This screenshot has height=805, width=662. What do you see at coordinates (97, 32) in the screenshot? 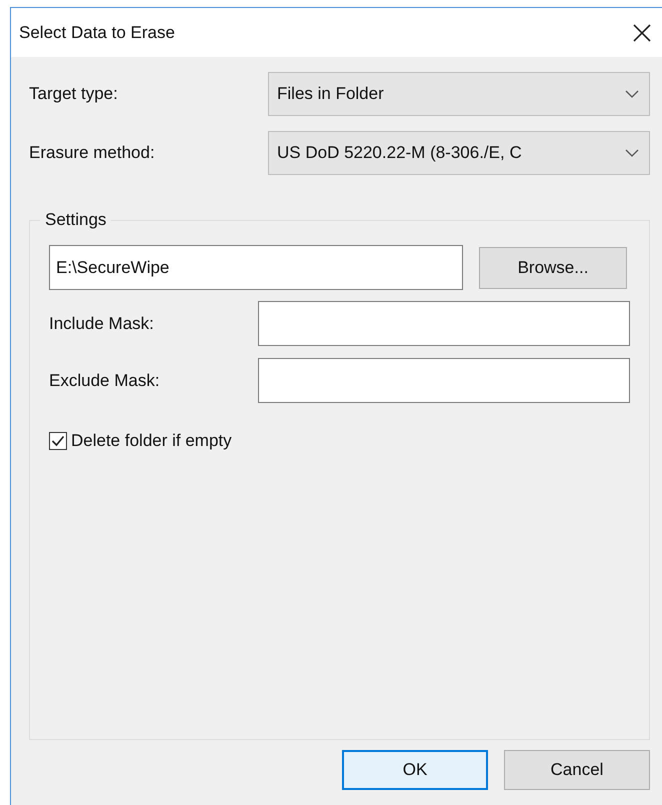
I see `window-title: Select Data to Erase` at bounding box center [97, 32].